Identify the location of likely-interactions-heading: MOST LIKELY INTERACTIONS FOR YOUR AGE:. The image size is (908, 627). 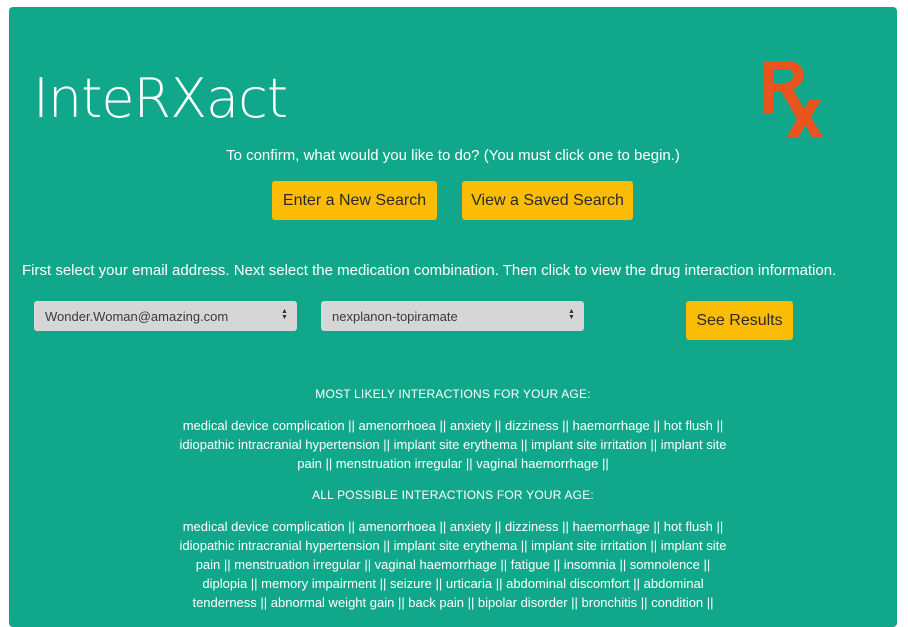
(453, 394).